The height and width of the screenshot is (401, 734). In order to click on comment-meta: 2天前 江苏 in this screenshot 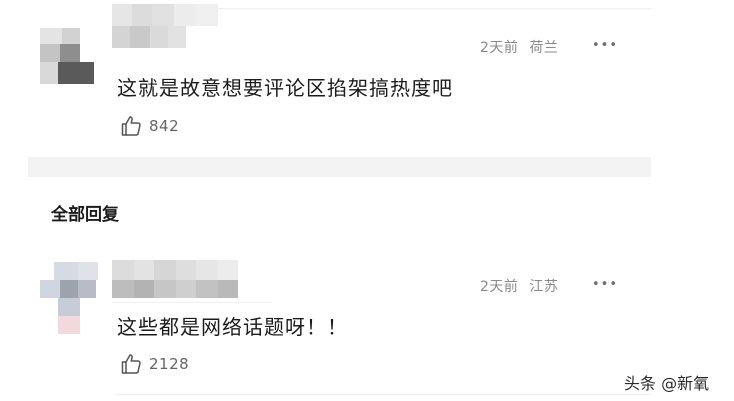, I will do `click(519, 286)`.